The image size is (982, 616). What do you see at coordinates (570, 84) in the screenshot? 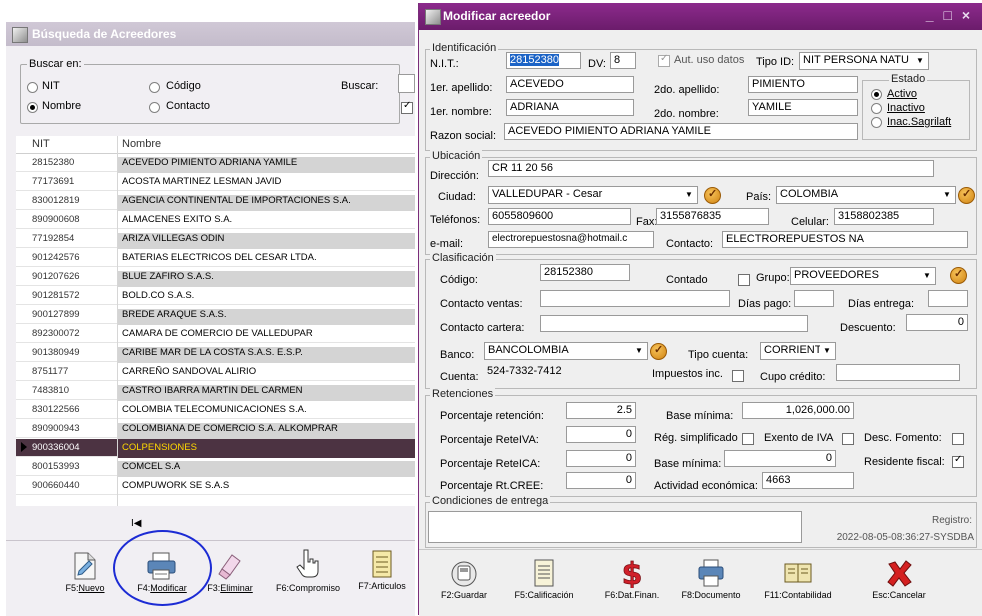
I see `apellido1-input: ACEVEDO` at bounding box center [570, 84].